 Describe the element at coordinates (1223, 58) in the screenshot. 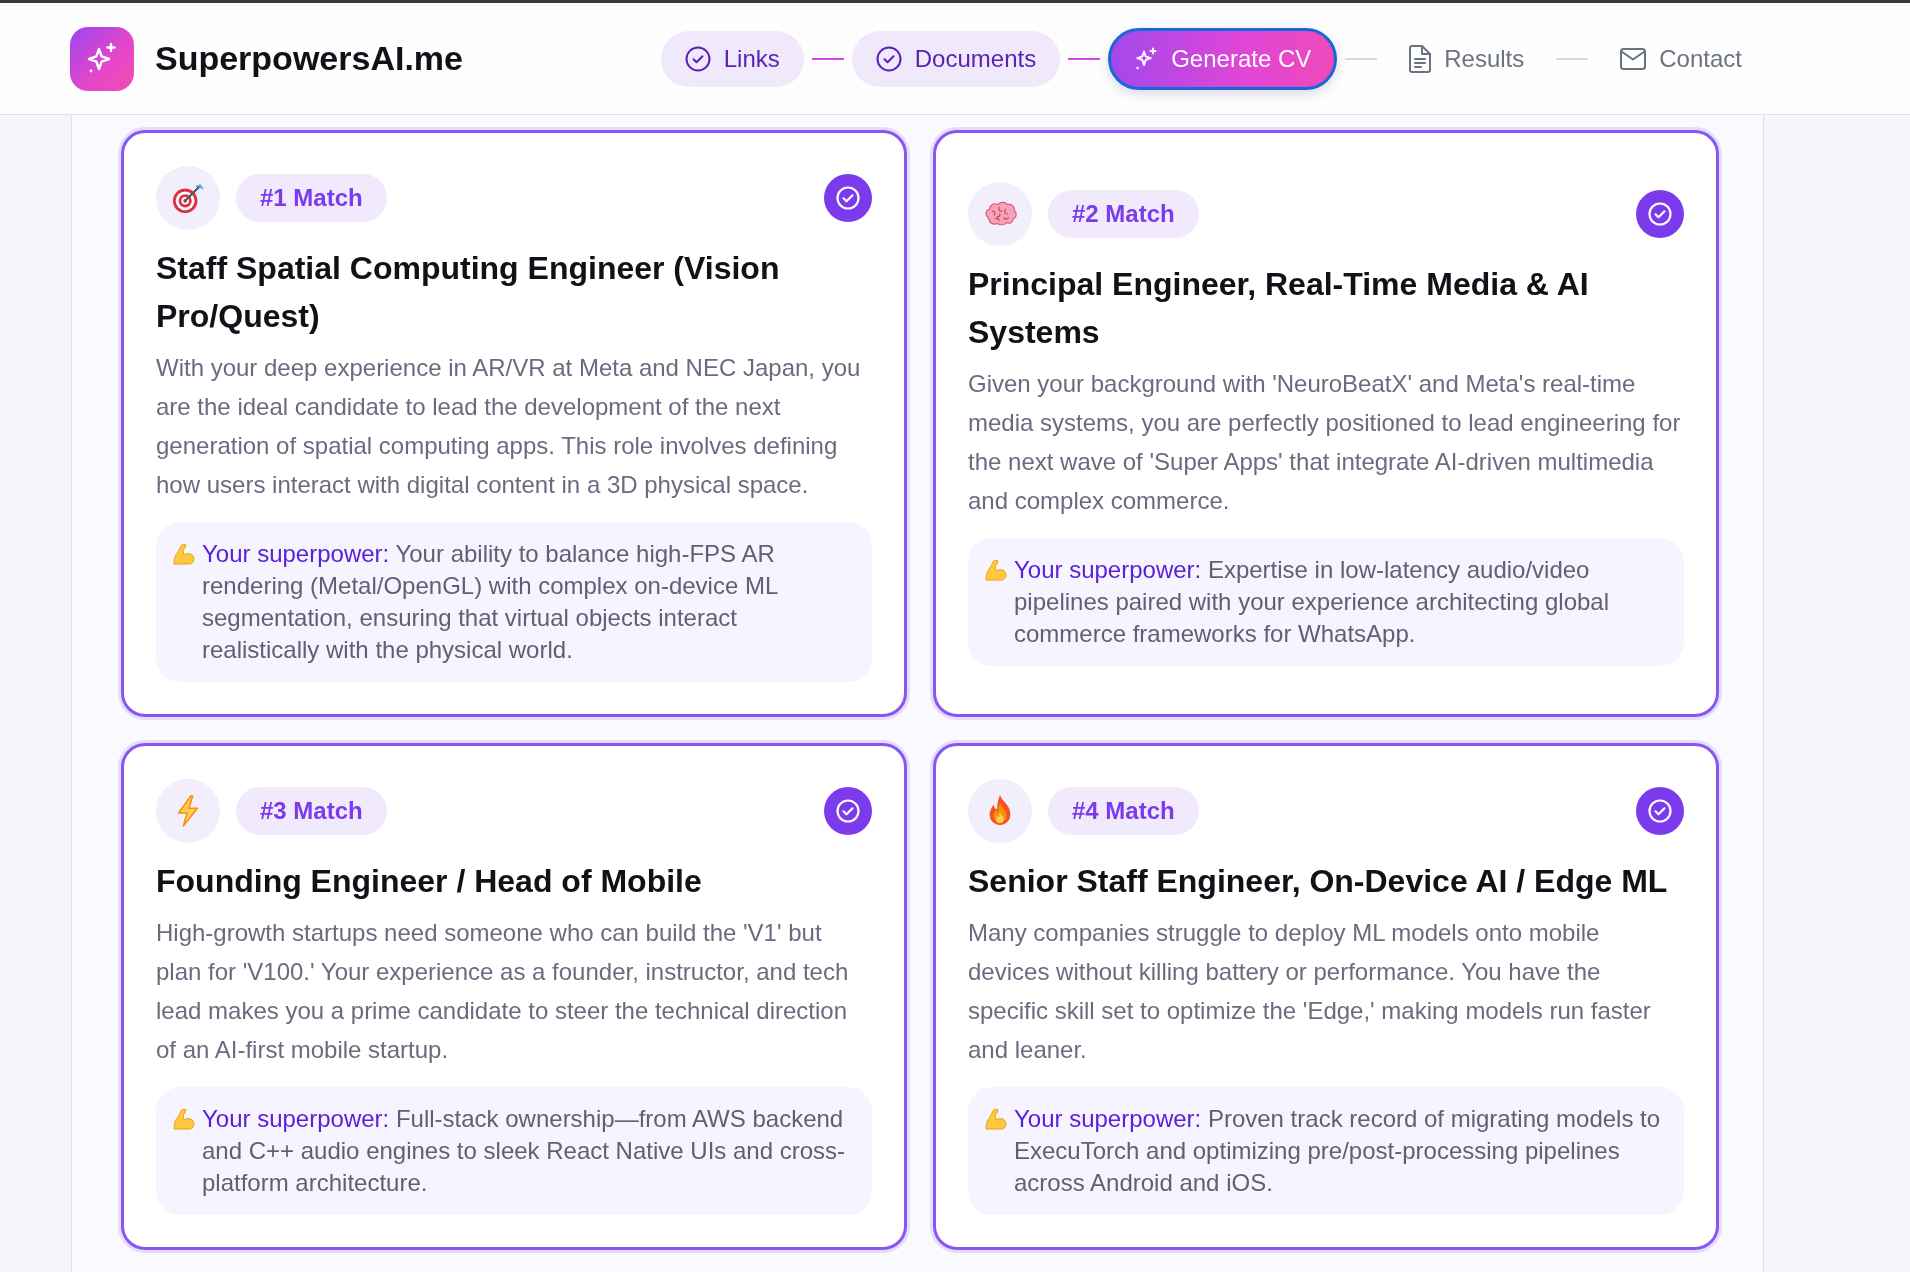

I see `step-button: Generate CV` at that location.